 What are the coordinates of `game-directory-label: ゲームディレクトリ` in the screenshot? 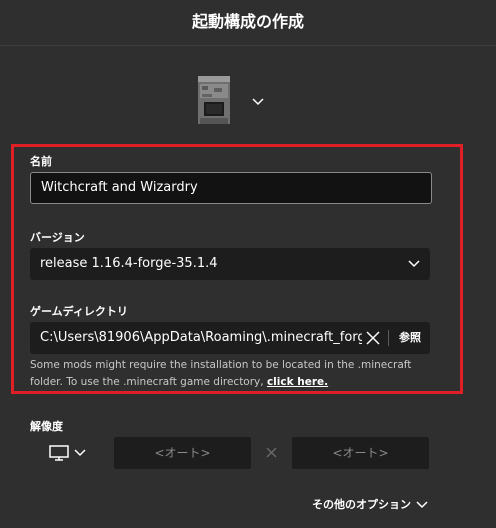 It's located at (79, 311).